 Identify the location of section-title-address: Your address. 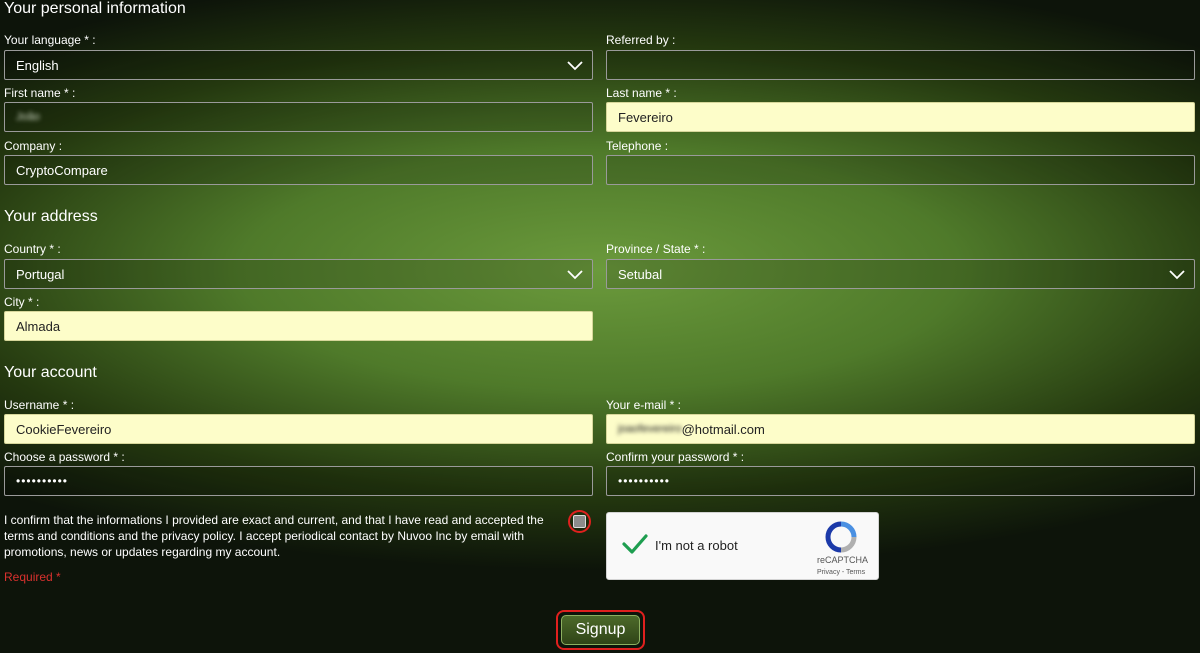
(51, 216).